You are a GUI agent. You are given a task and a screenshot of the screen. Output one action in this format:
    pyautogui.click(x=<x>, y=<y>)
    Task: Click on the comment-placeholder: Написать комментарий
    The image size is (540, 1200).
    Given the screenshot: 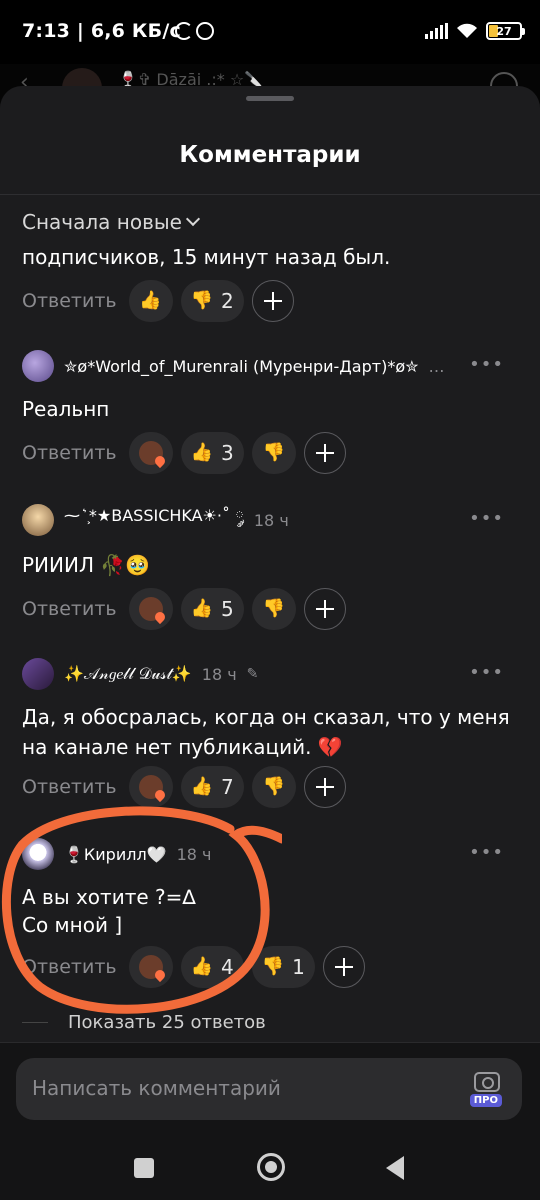 What is the action you would take?
    pyautogui.click(x=156, y=1088)
    